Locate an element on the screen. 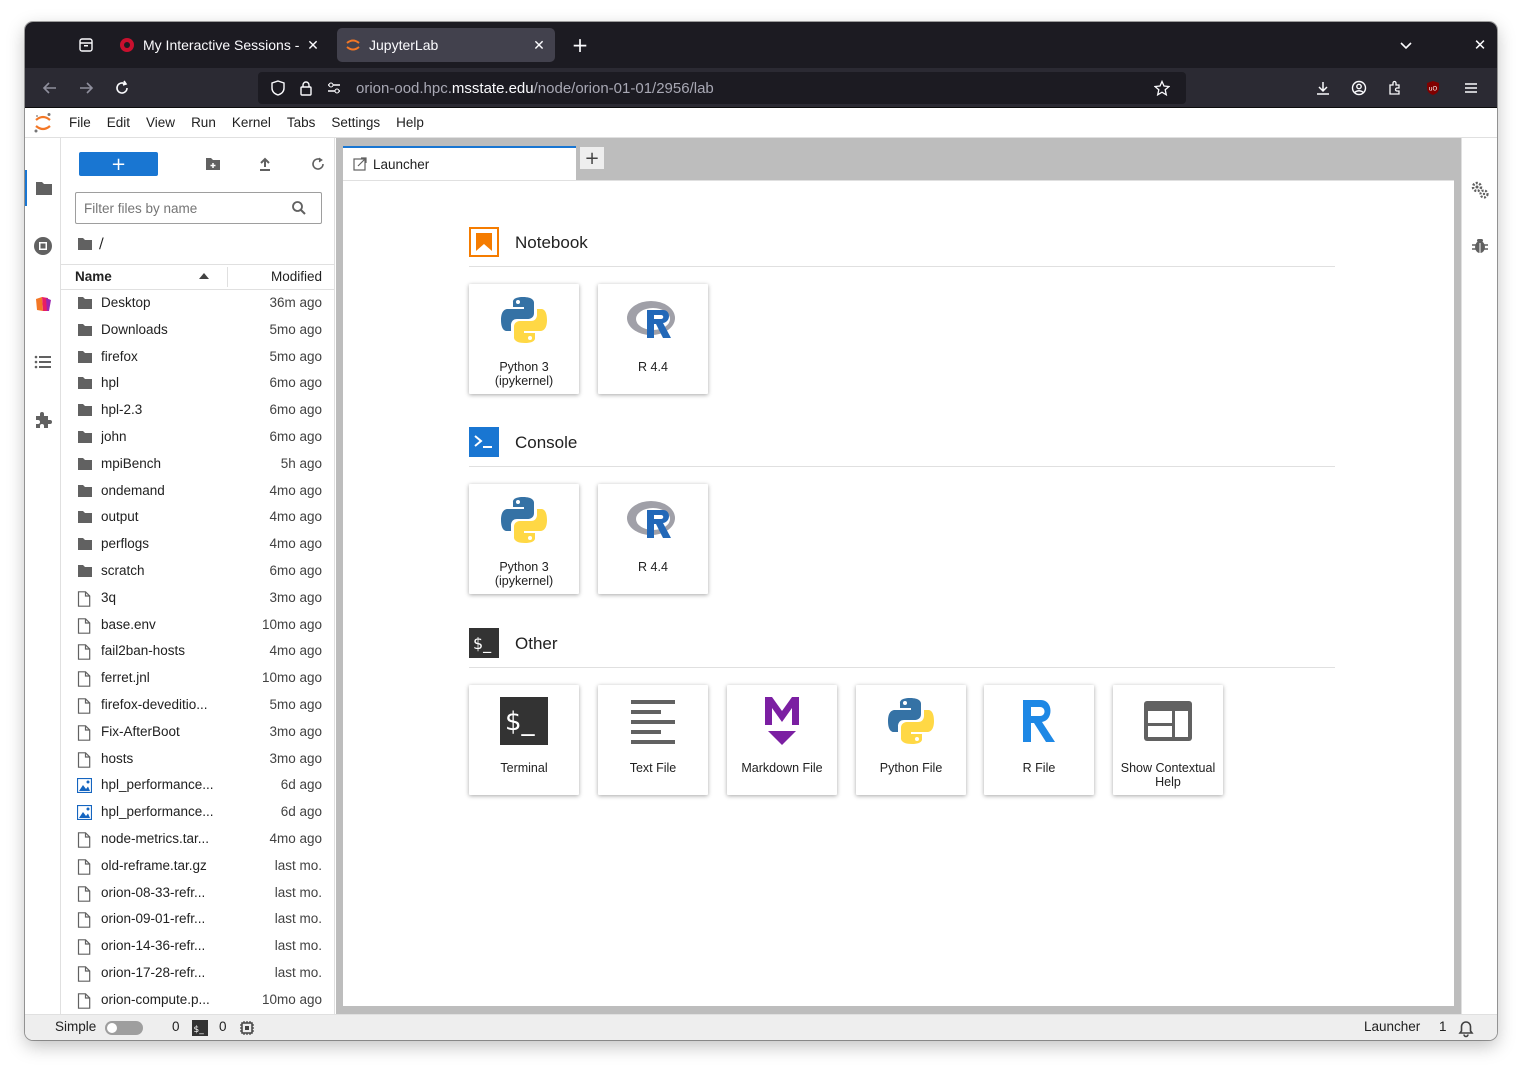 The image size is (1522, 1068). file-row: ondemand 4mo ago is located at coordinates (197, 491).